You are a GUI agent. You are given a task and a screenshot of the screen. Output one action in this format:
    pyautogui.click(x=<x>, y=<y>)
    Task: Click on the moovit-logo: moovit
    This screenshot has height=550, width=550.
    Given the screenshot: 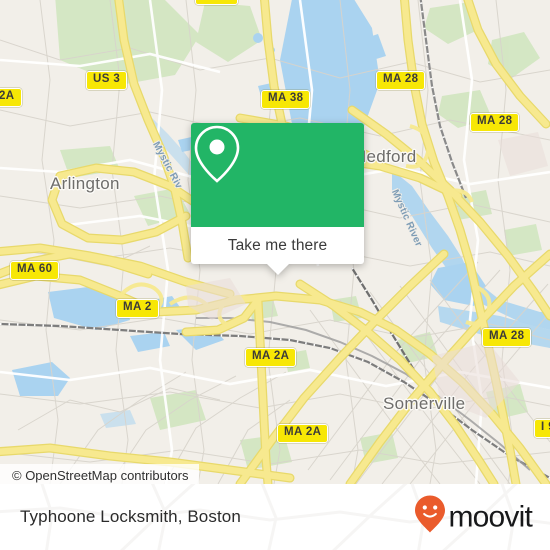 What is the action you would take?
    pyautogui.click(x=474, y=517)
    